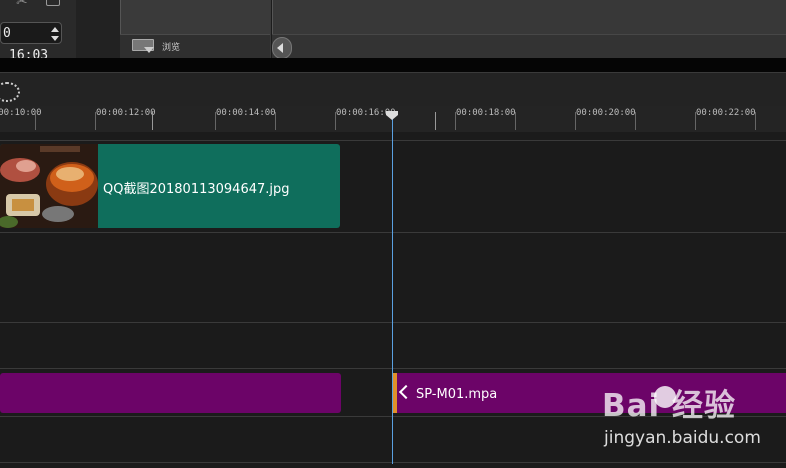  I want to click on clip-thumbnail, so click(49, 186).